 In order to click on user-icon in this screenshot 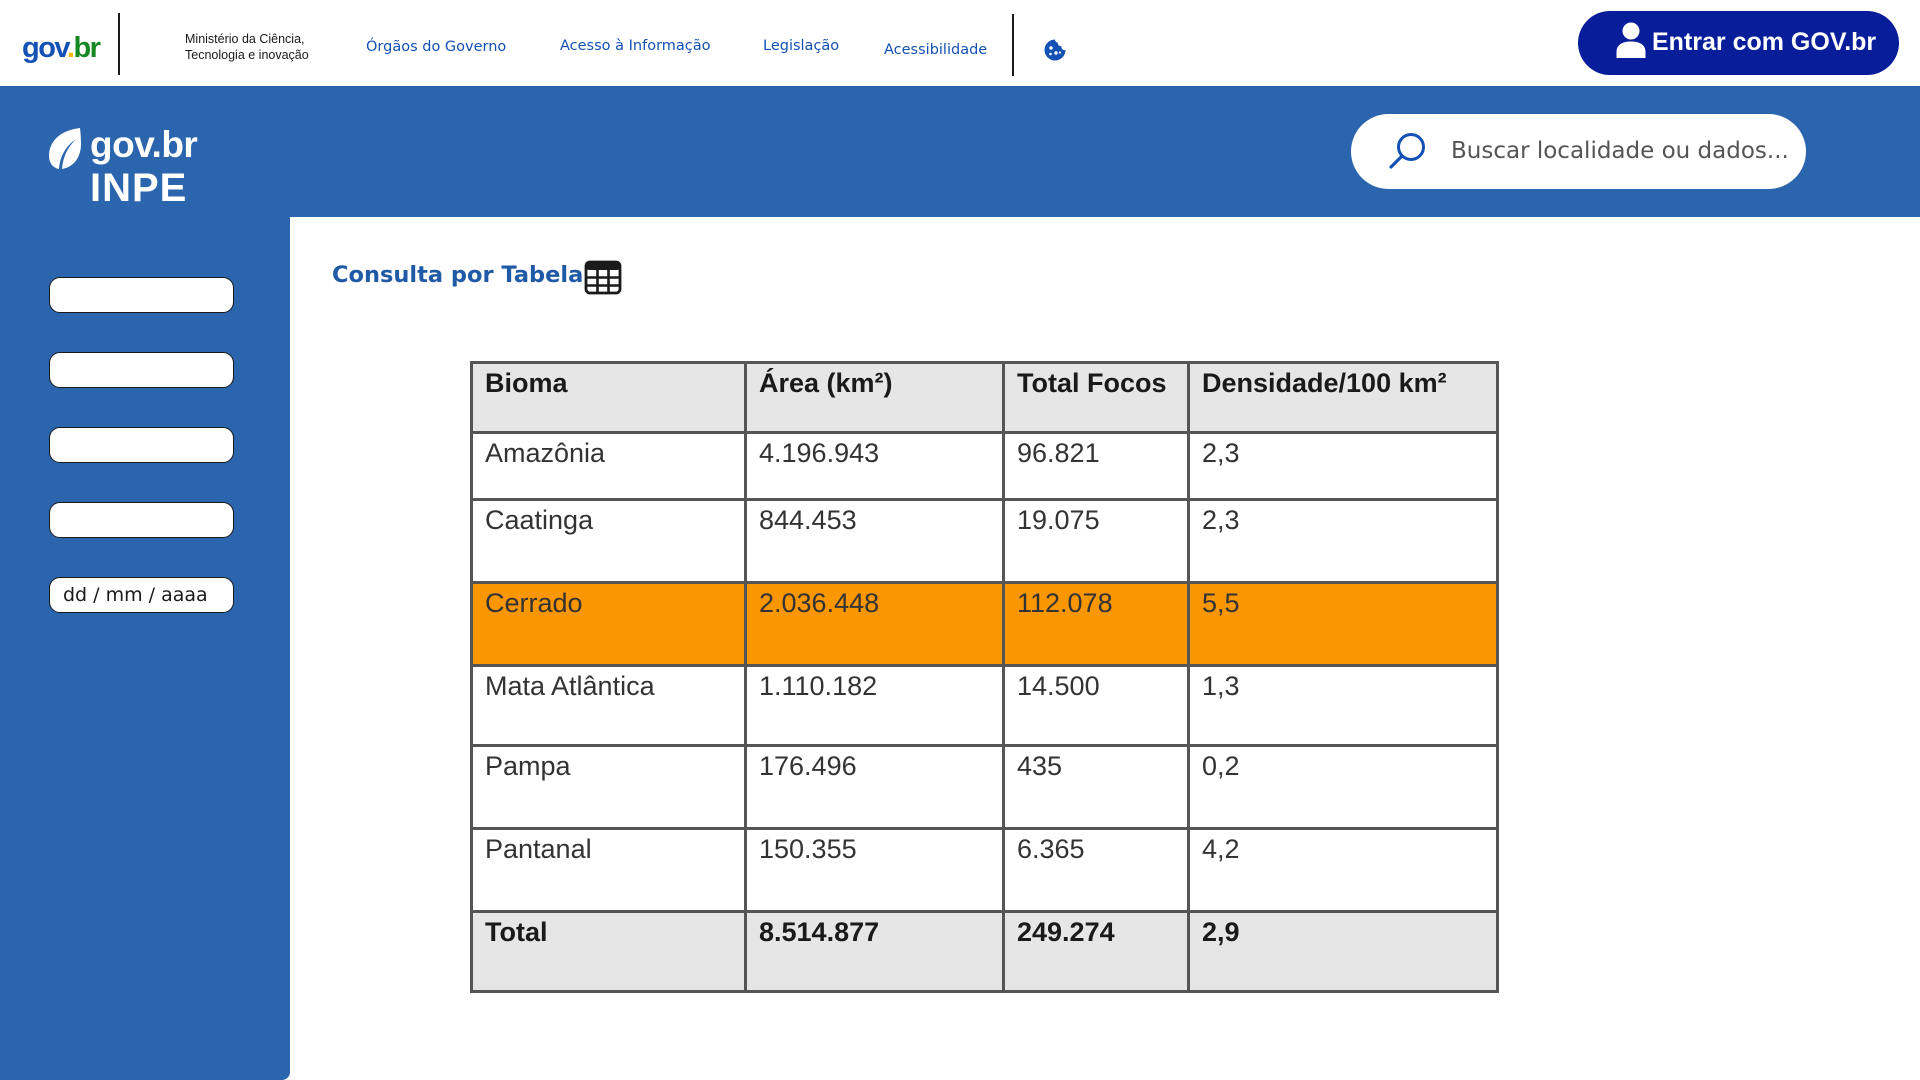, I will do `click(1631, 40)`.